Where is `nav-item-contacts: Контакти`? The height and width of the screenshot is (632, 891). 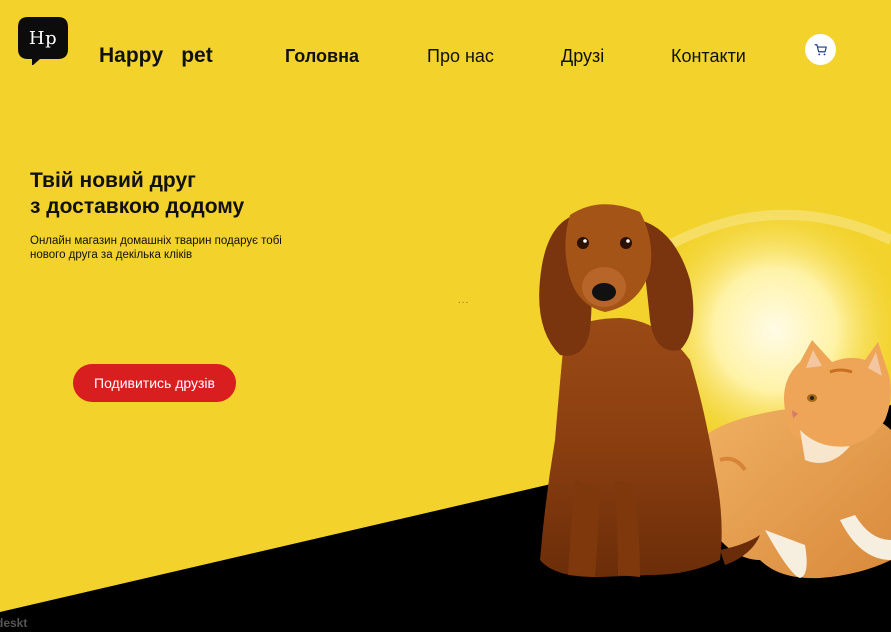
nav-item-contacts: Контакти is located at coordinates (708, 56).